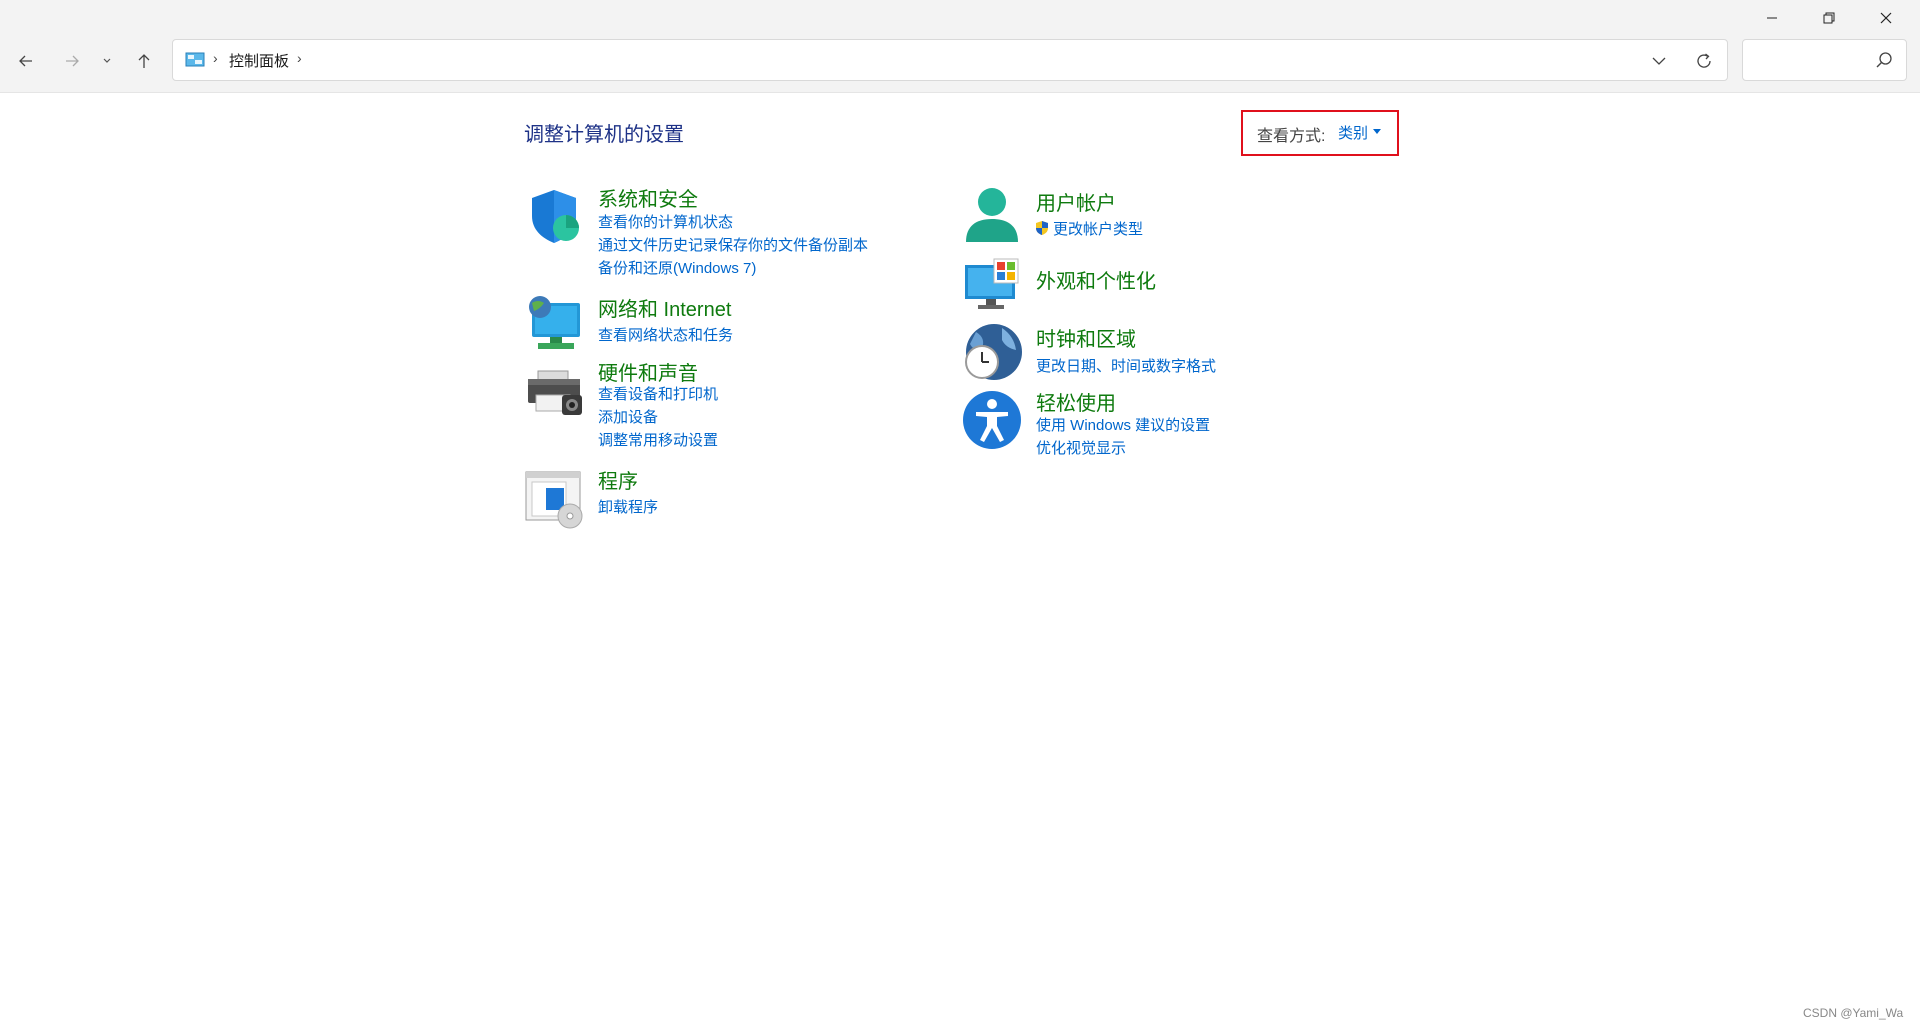 The image size is (1920, 1030). What do you see at coordinates (665, 221) in the screenshot?
I see `link-view-computer-status: 查看你的计算机状态` at bounding box center [665, 221].